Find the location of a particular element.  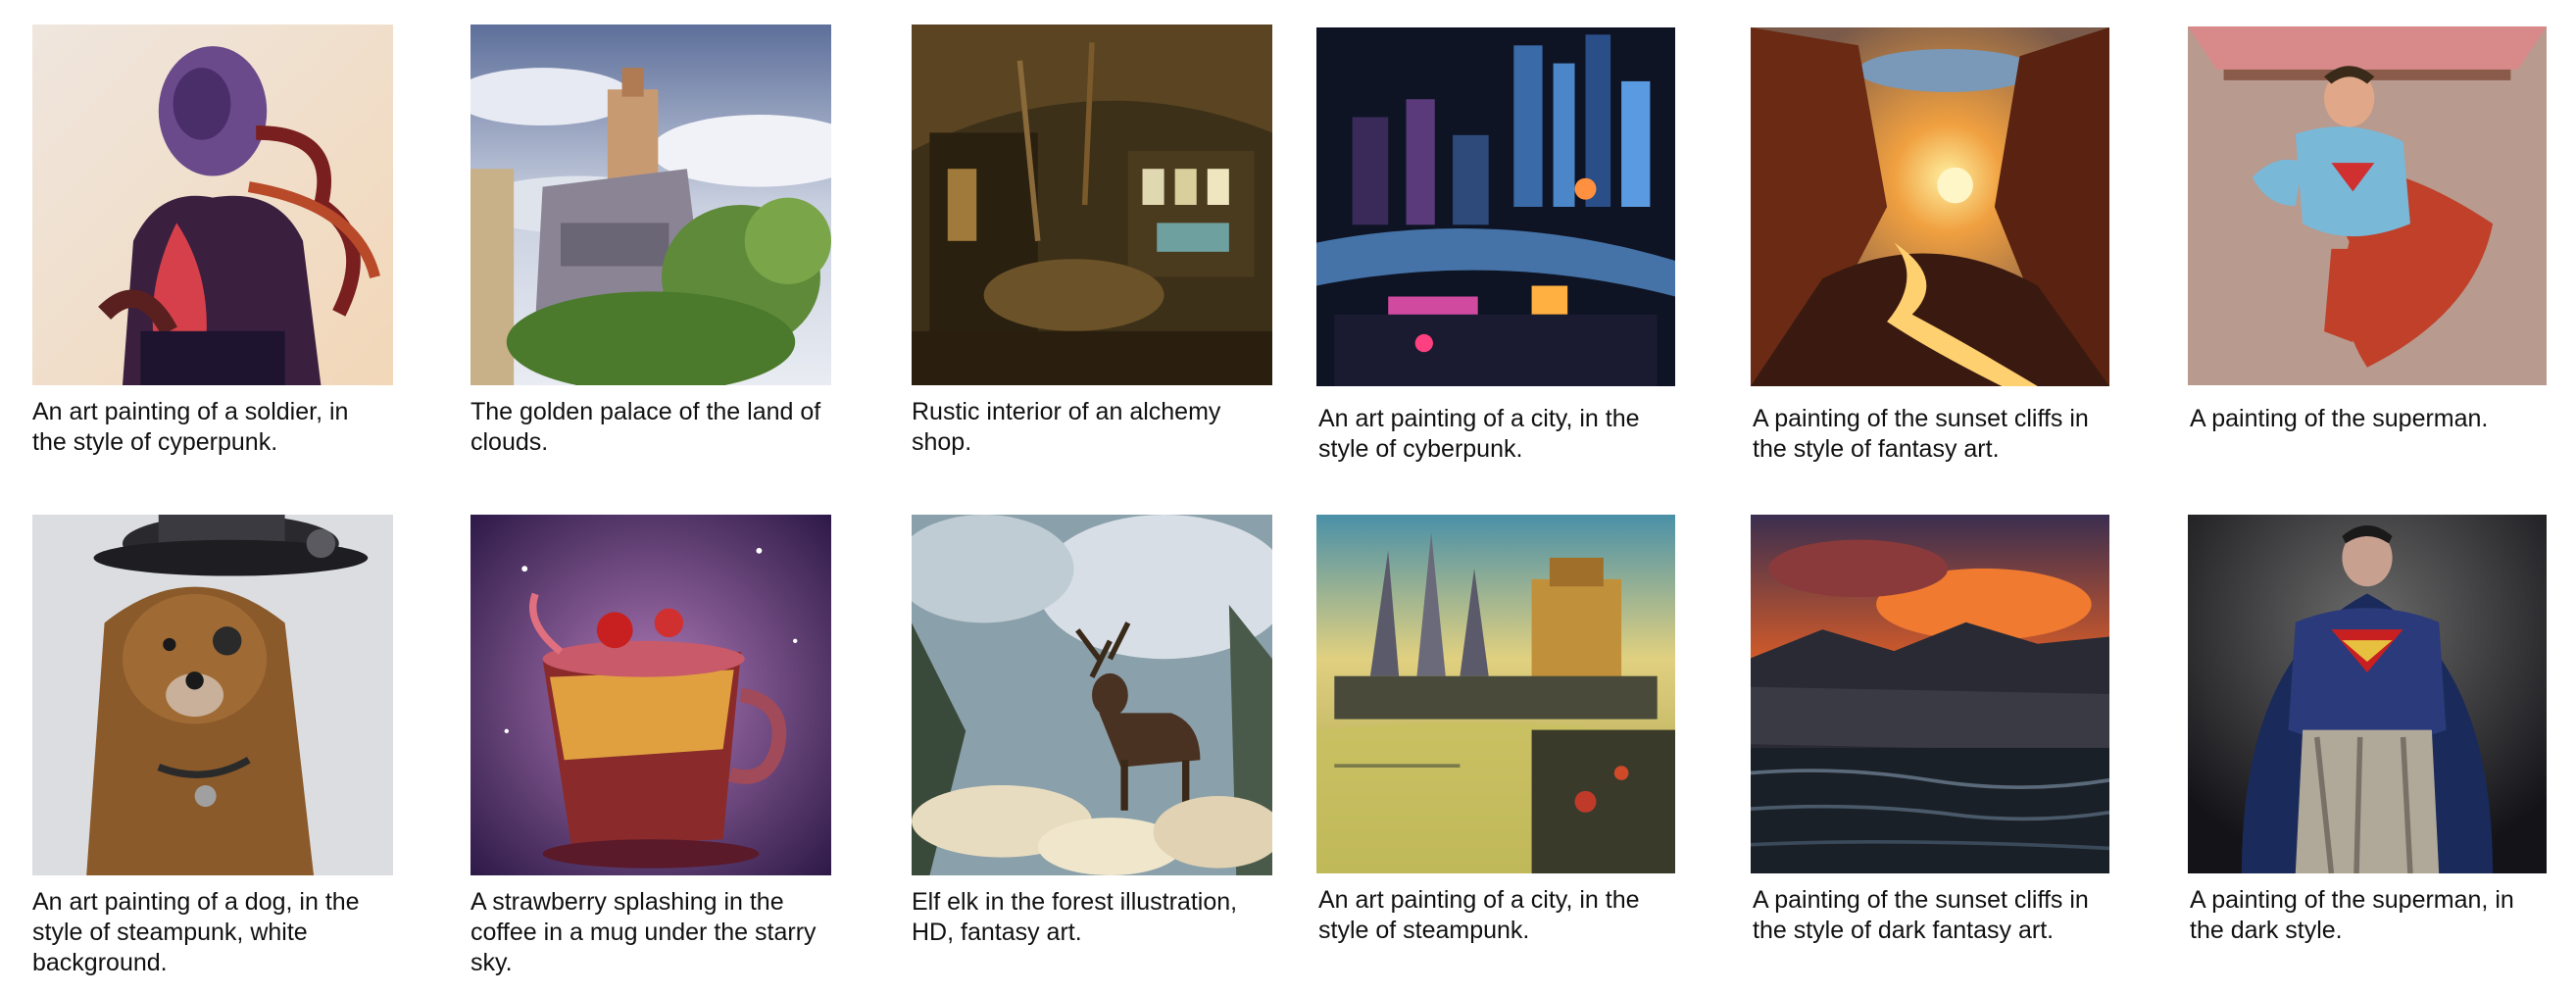

caption: Rustic interior of an alchemy shop. is located at coordinates (1066, 427).